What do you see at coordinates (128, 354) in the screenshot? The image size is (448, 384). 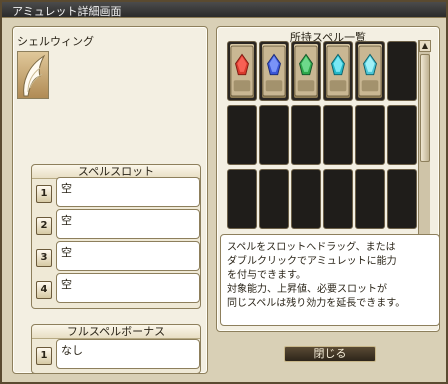 I see `bonus-field: なし` at bounding box center [128, 354].